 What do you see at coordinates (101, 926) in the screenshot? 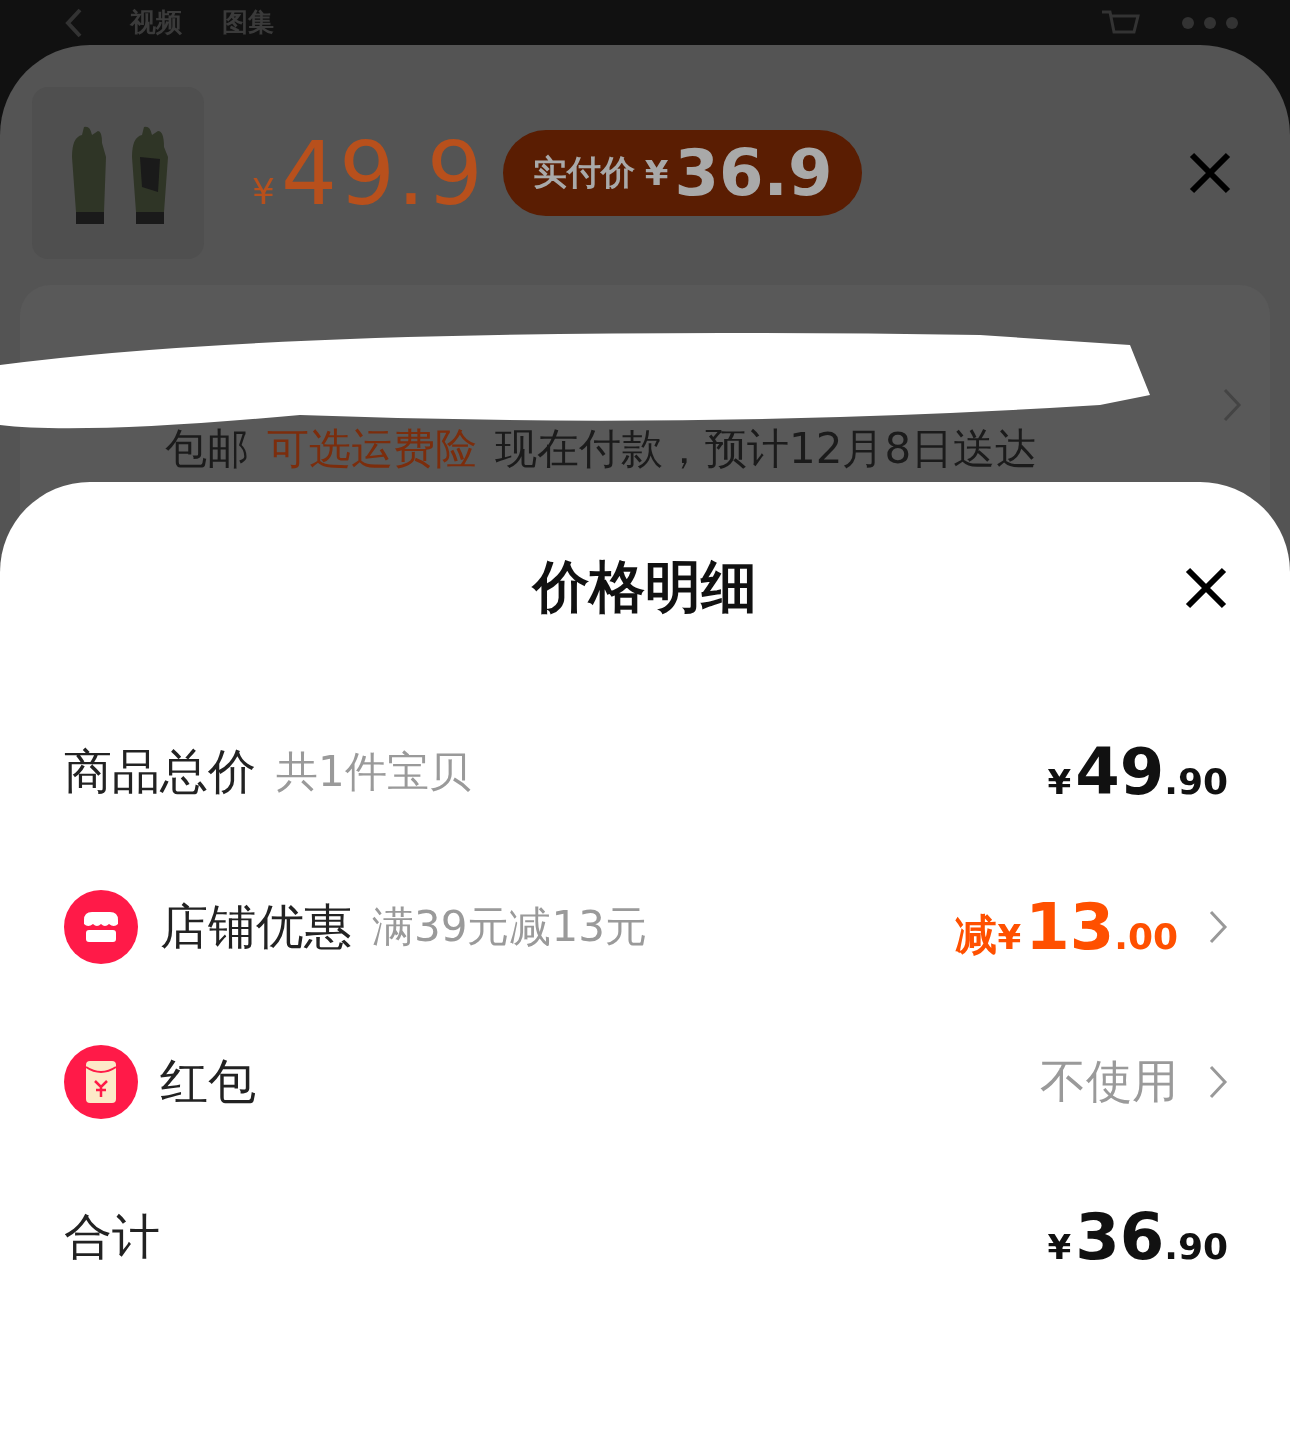
I see `store-icon` at bounding box center [101, 926].